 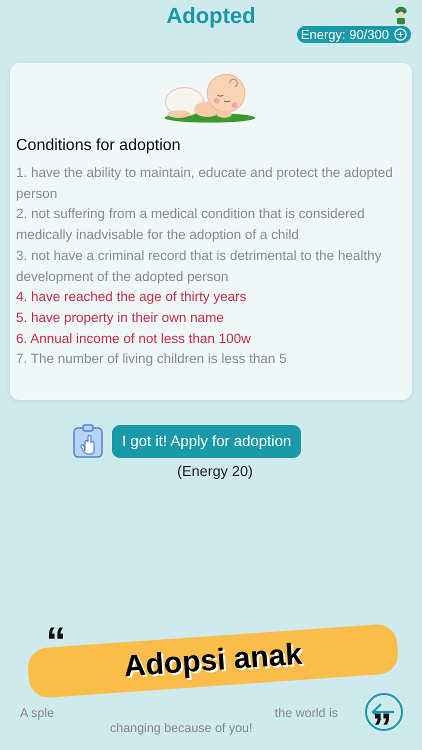 What do you see at coordinates (199, 266) in the screenshot?
I see `condition-text: 3. not have a criminal record that is detrimental to the healthy development of the adopted person` at bounding box center [199, 266].